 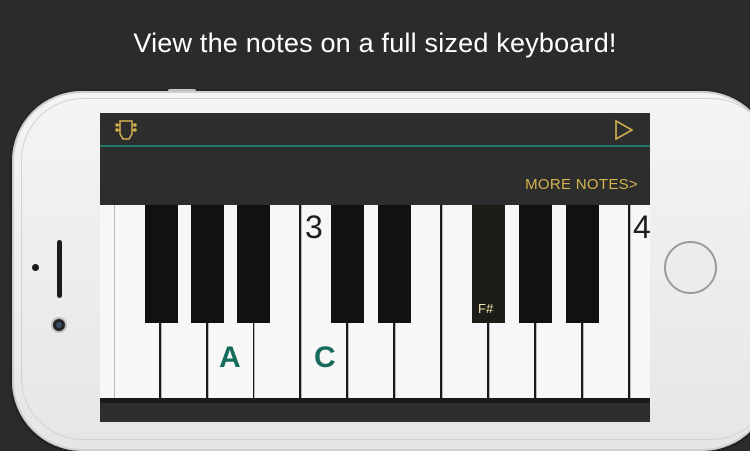 I want to click on phone-sensor, so click(x=35, y=267).